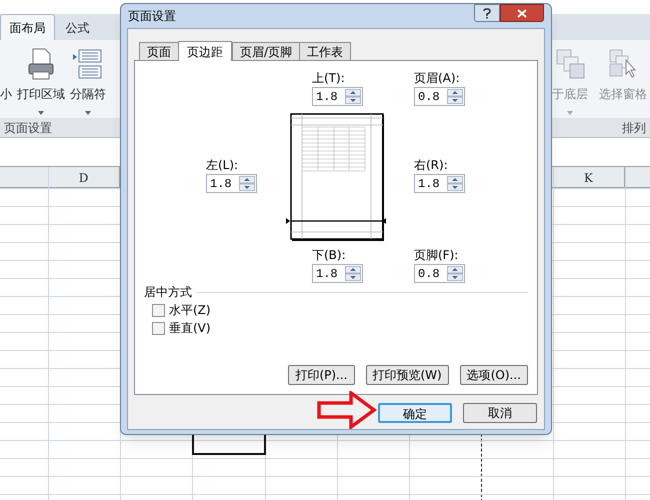 This screenshot has height=500, width=650. What do you see at coordinates (329, 255) in the screenshot?
I see `field-label: 下(B):` at bounding box center [329, 255].